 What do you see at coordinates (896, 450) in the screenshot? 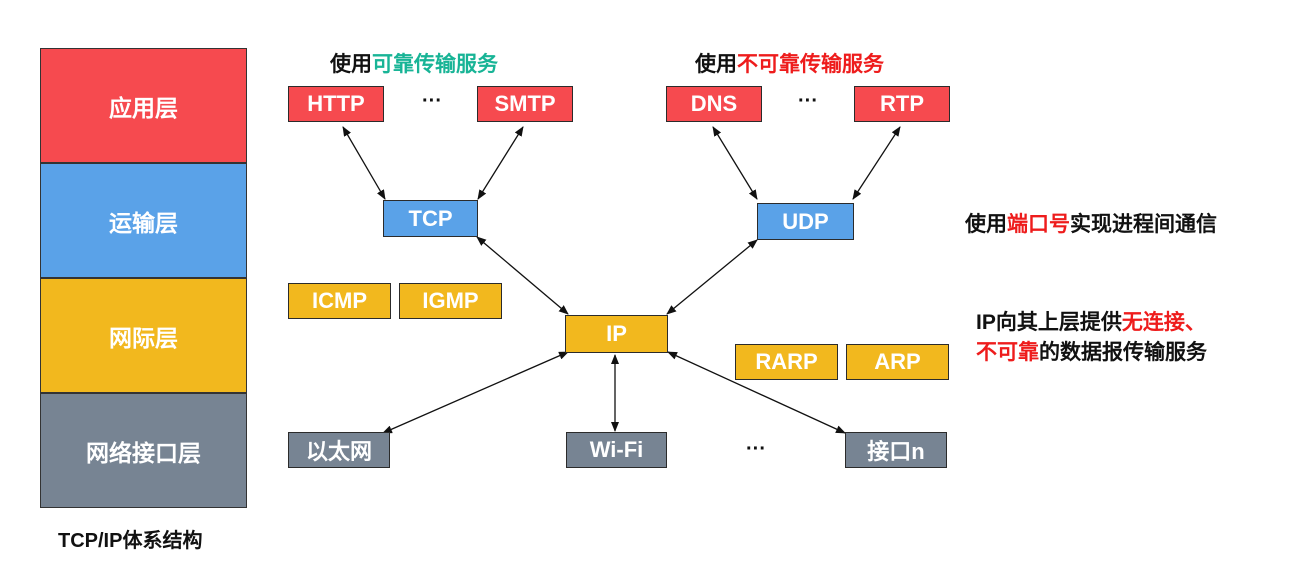
I see `link-interface-n: 接口n` at bounding box center [896, 450].